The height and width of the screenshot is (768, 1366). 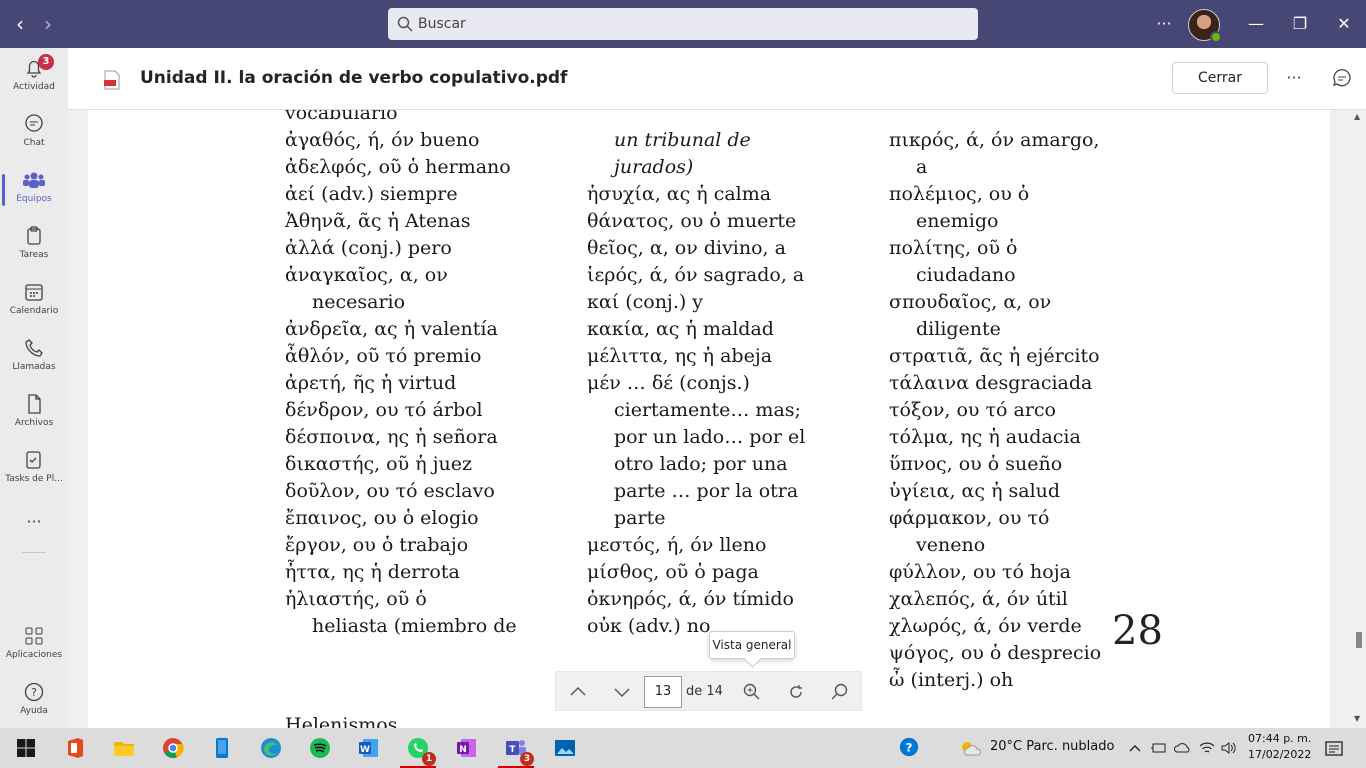 What do you see at coordinates (1207, 748) in the screenshot?
I see `wifi-icon` at bounding box center [1207, 748].